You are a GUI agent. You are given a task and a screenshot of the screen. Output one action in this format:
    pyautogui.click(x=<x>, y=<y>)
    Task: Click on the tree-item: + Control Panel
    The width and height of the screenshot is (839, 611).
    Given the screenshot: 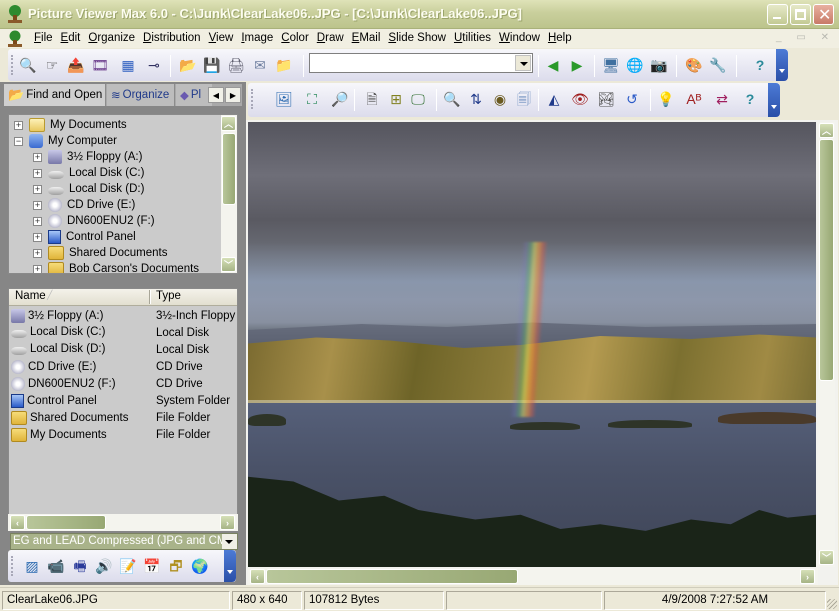 What is the action you would take?
    pyautogui.click(x=84, y=237)
    